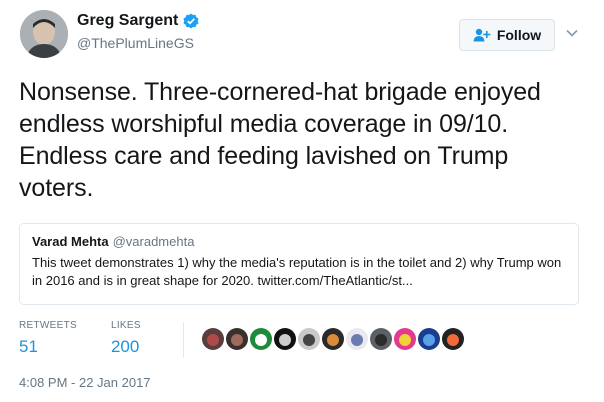 The image size is (604, 402). I want to click on likes-count: 200, so click(126, 347).